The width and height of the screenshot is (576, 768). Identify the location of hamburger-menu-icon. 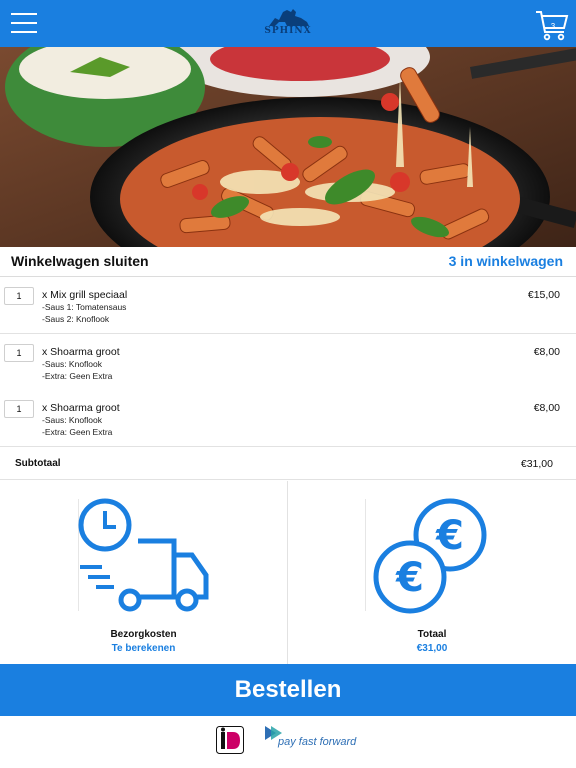
(24, 23).